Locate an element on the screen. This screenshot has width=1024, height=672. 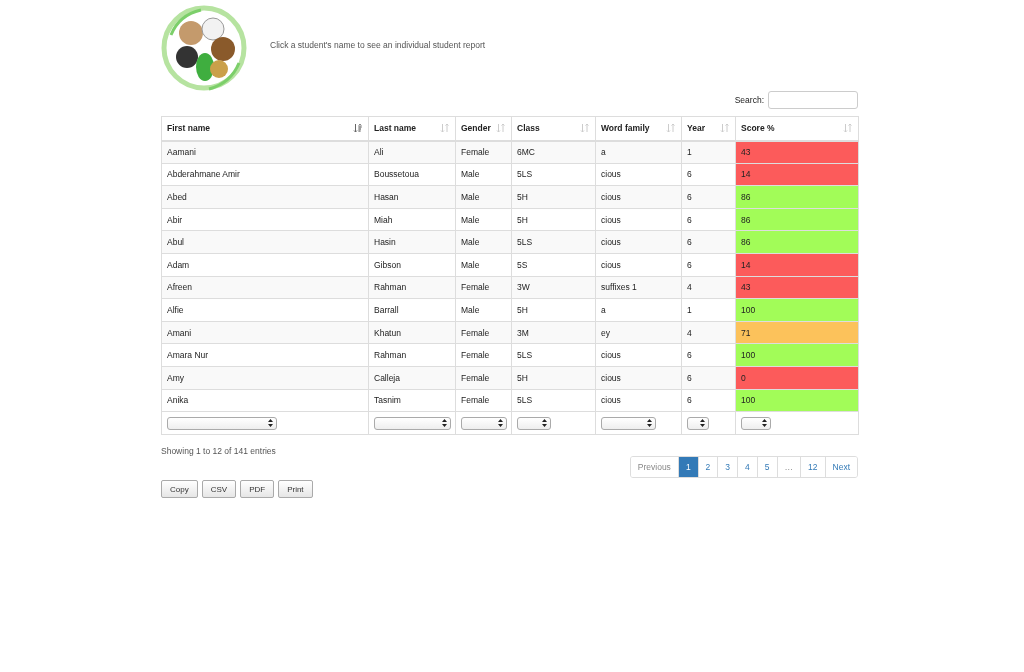
table-cell: Amani is located at coordinates (265, 332).